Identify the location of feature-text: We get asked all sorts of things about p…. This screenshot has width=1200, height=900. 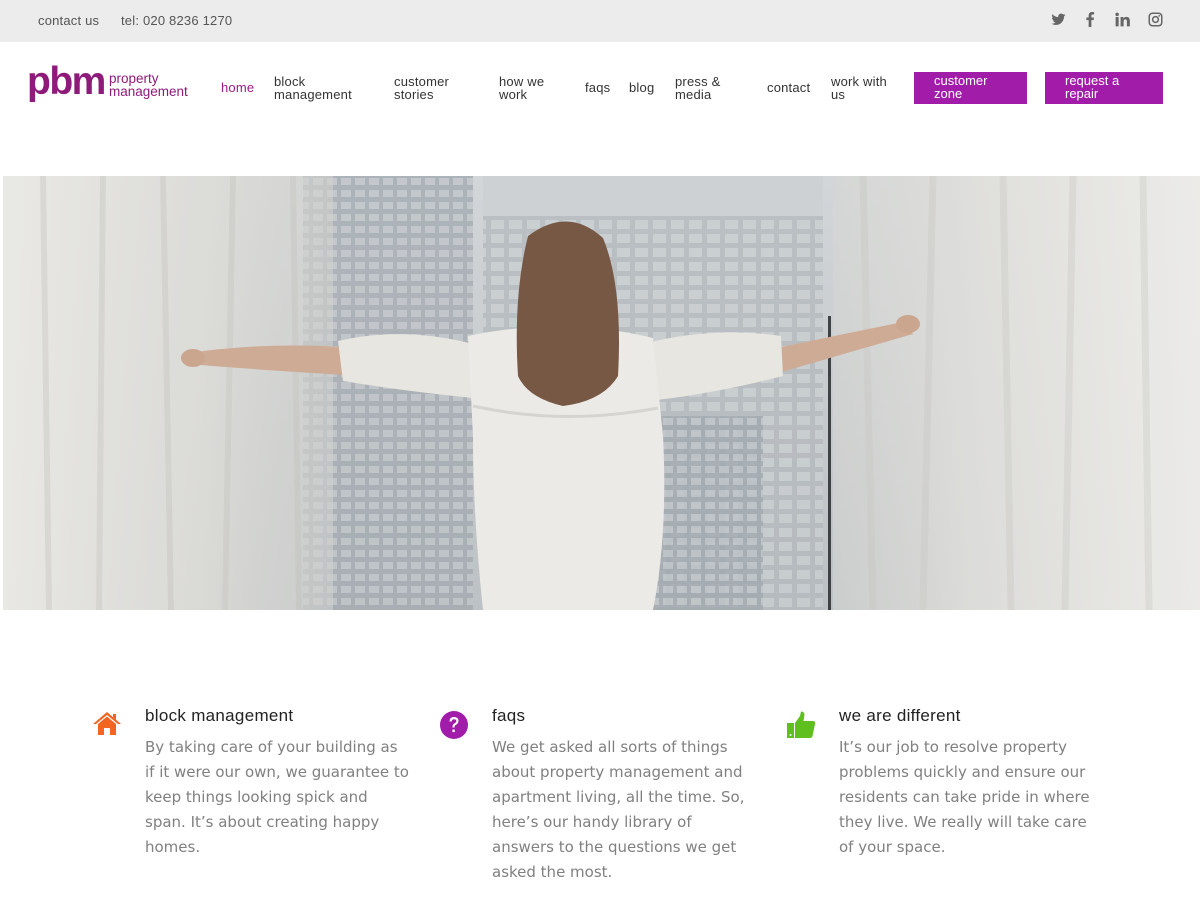
(618, 809).